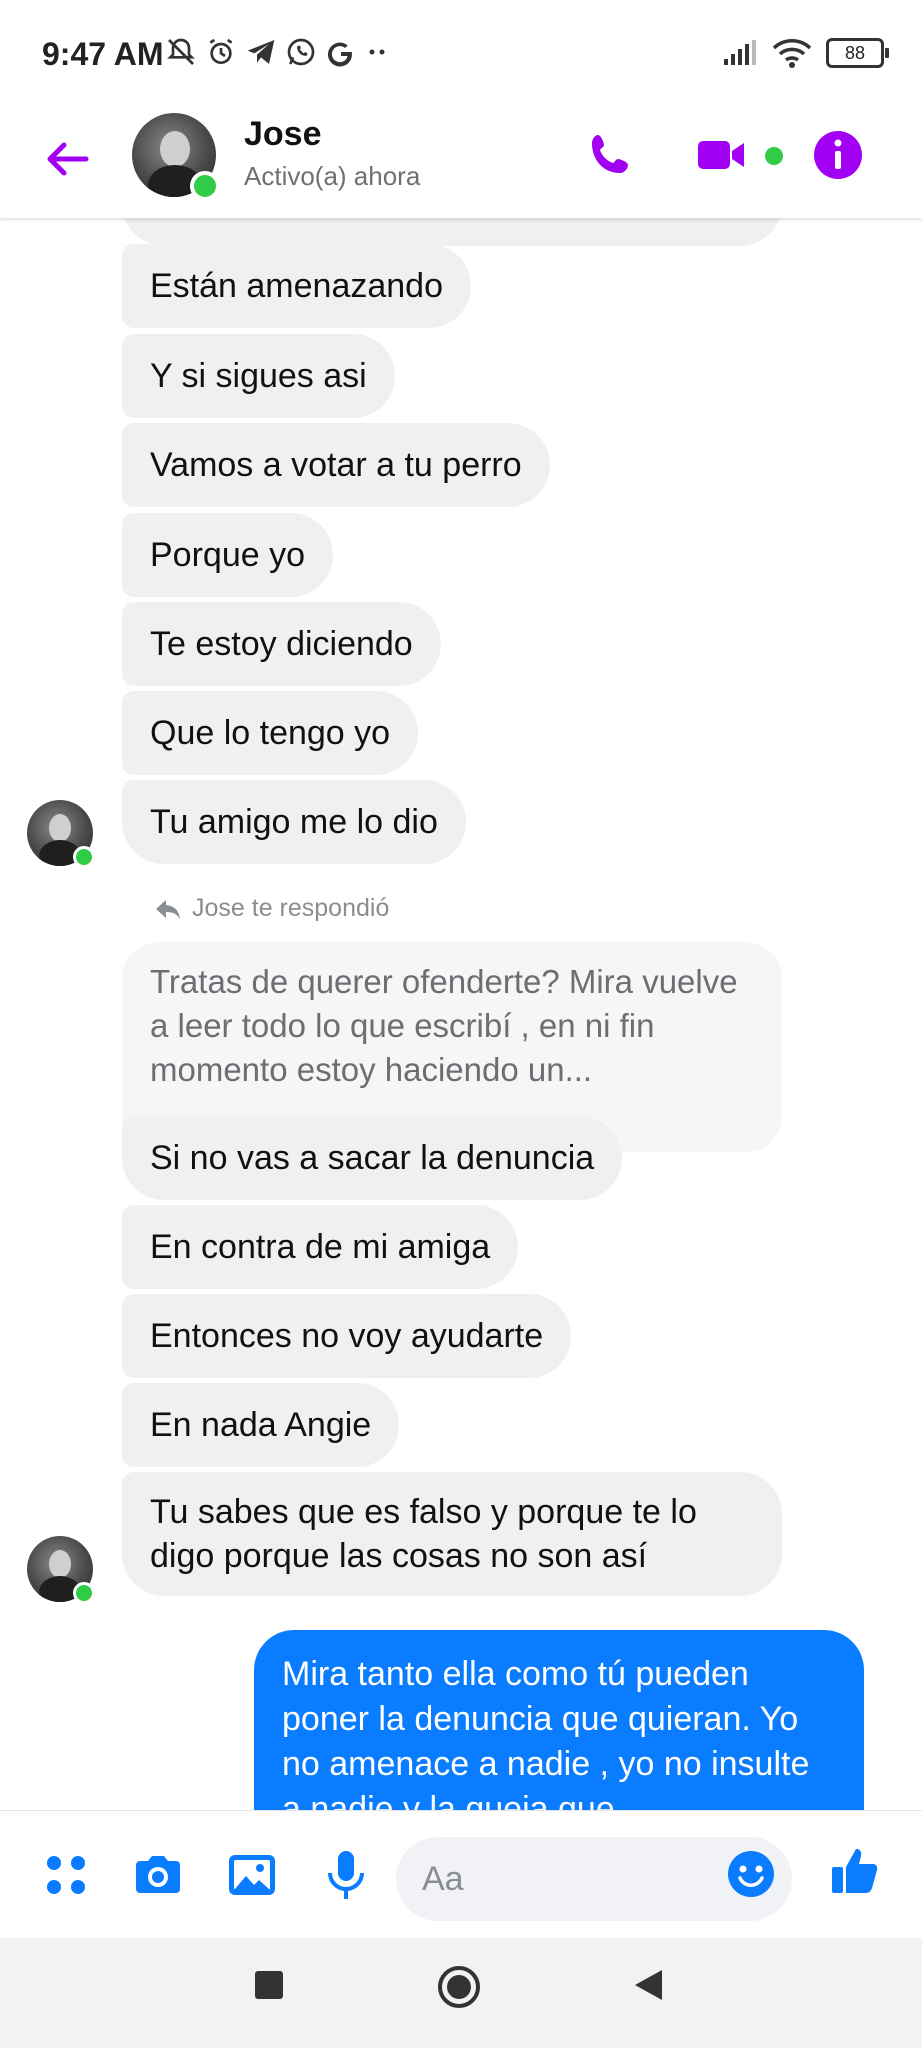  I want to click on more-actions-icon, so click(66, 1875).